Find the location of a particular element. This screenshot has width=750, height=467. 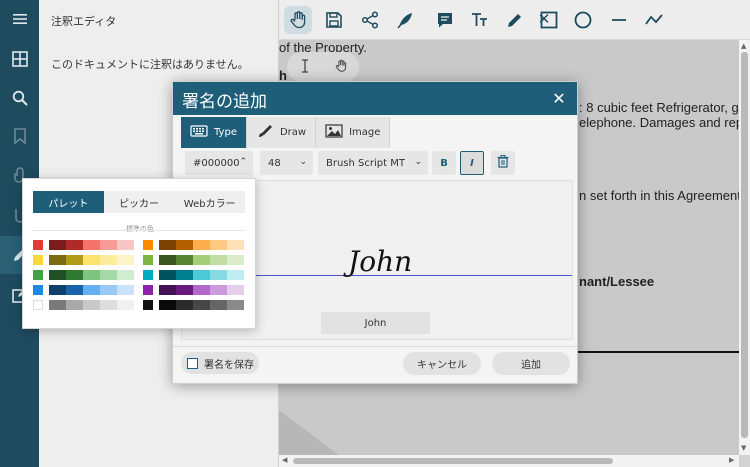

vertical-scrollbar: ▲ ▼ is located at coordinates (744, 247).